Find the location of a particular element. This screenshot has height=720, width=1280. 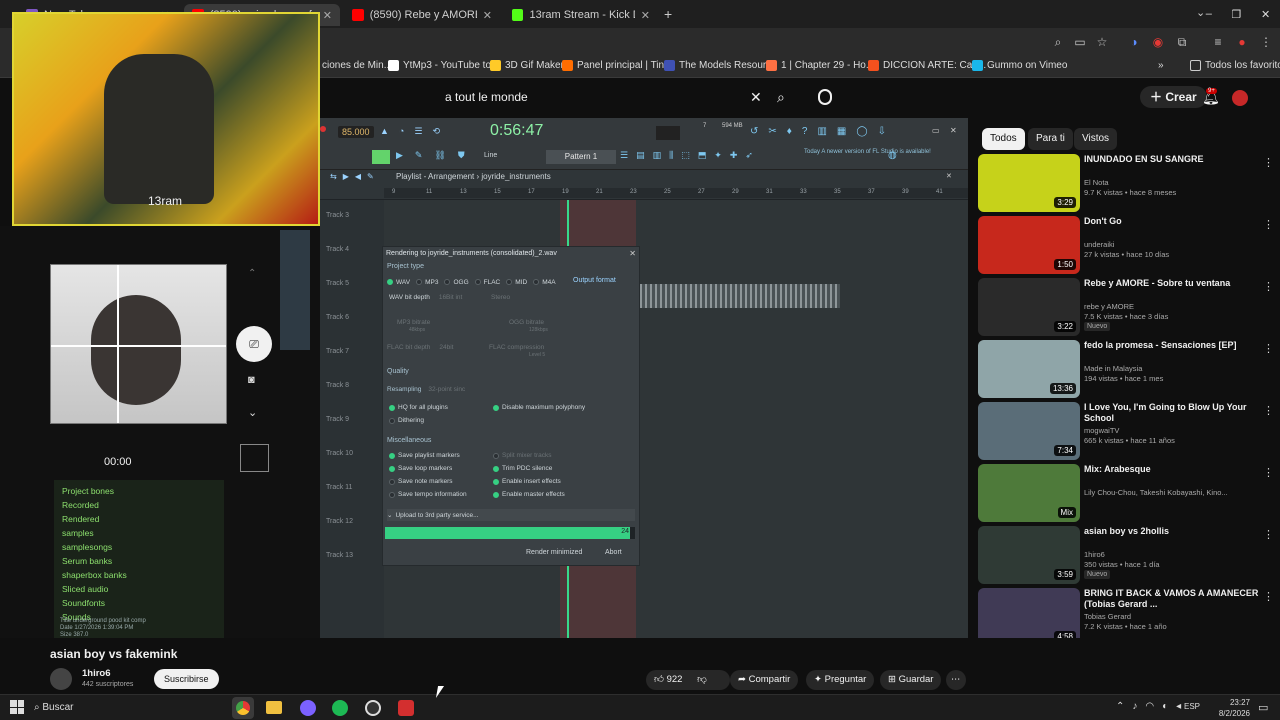

chevron-down-icon: ⌄ is located at coordinates (252, 412).